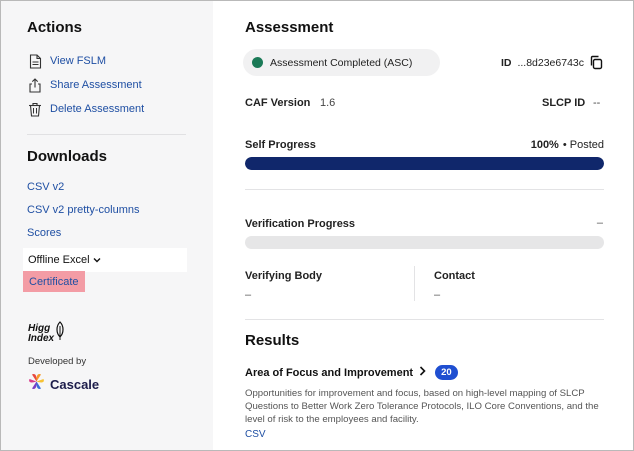 This screenshot has width=634, height=451. Describe the element at coordinates (97, 260) in the screenshot. I see `chevron-down-icon` at that location.